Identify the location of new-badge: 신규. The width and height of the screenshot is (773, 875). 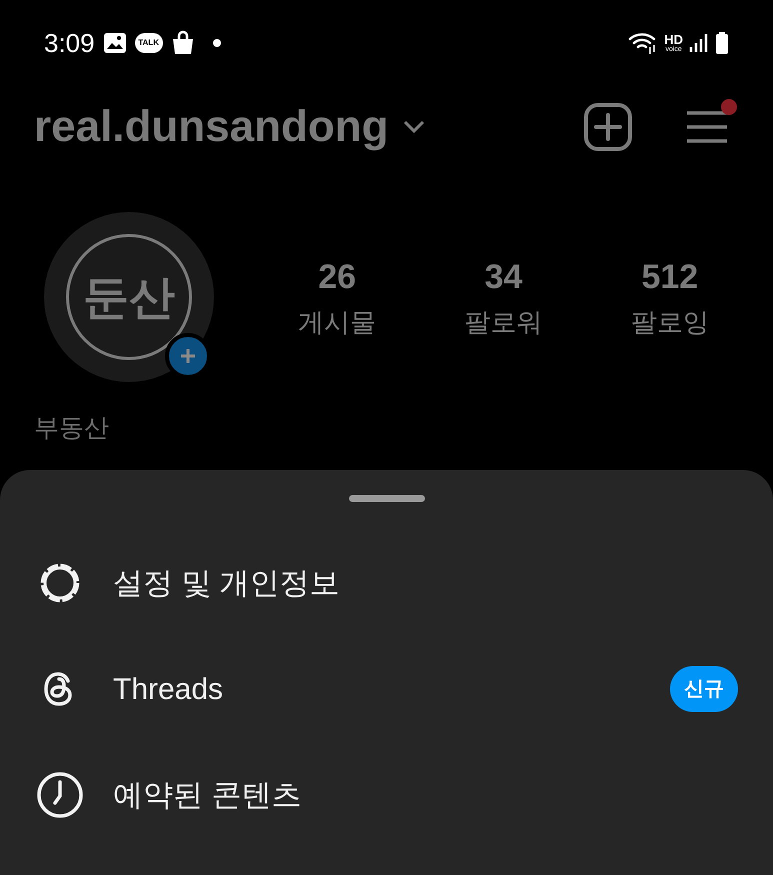
(704, 689).